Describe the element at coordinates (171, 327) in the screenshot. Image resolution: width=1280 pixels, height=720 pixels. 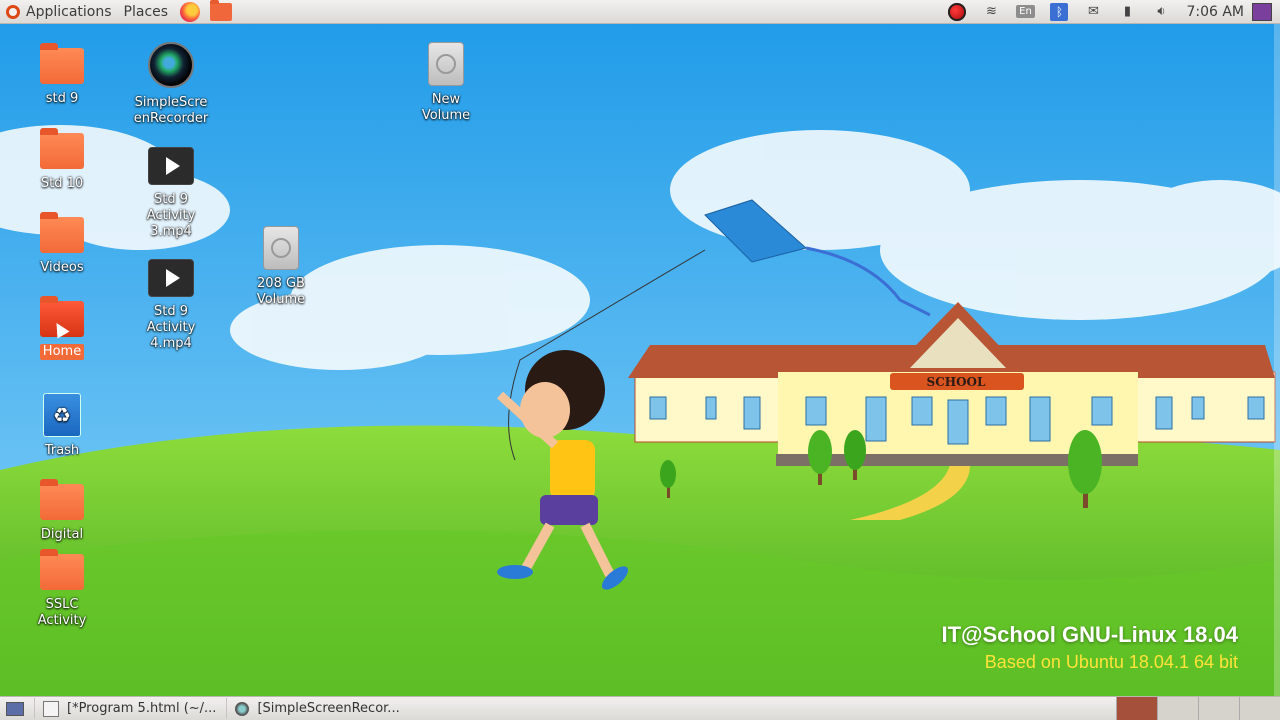
I see `desktop-icon-label: Std 9 Activity 4.mp4` at that location.